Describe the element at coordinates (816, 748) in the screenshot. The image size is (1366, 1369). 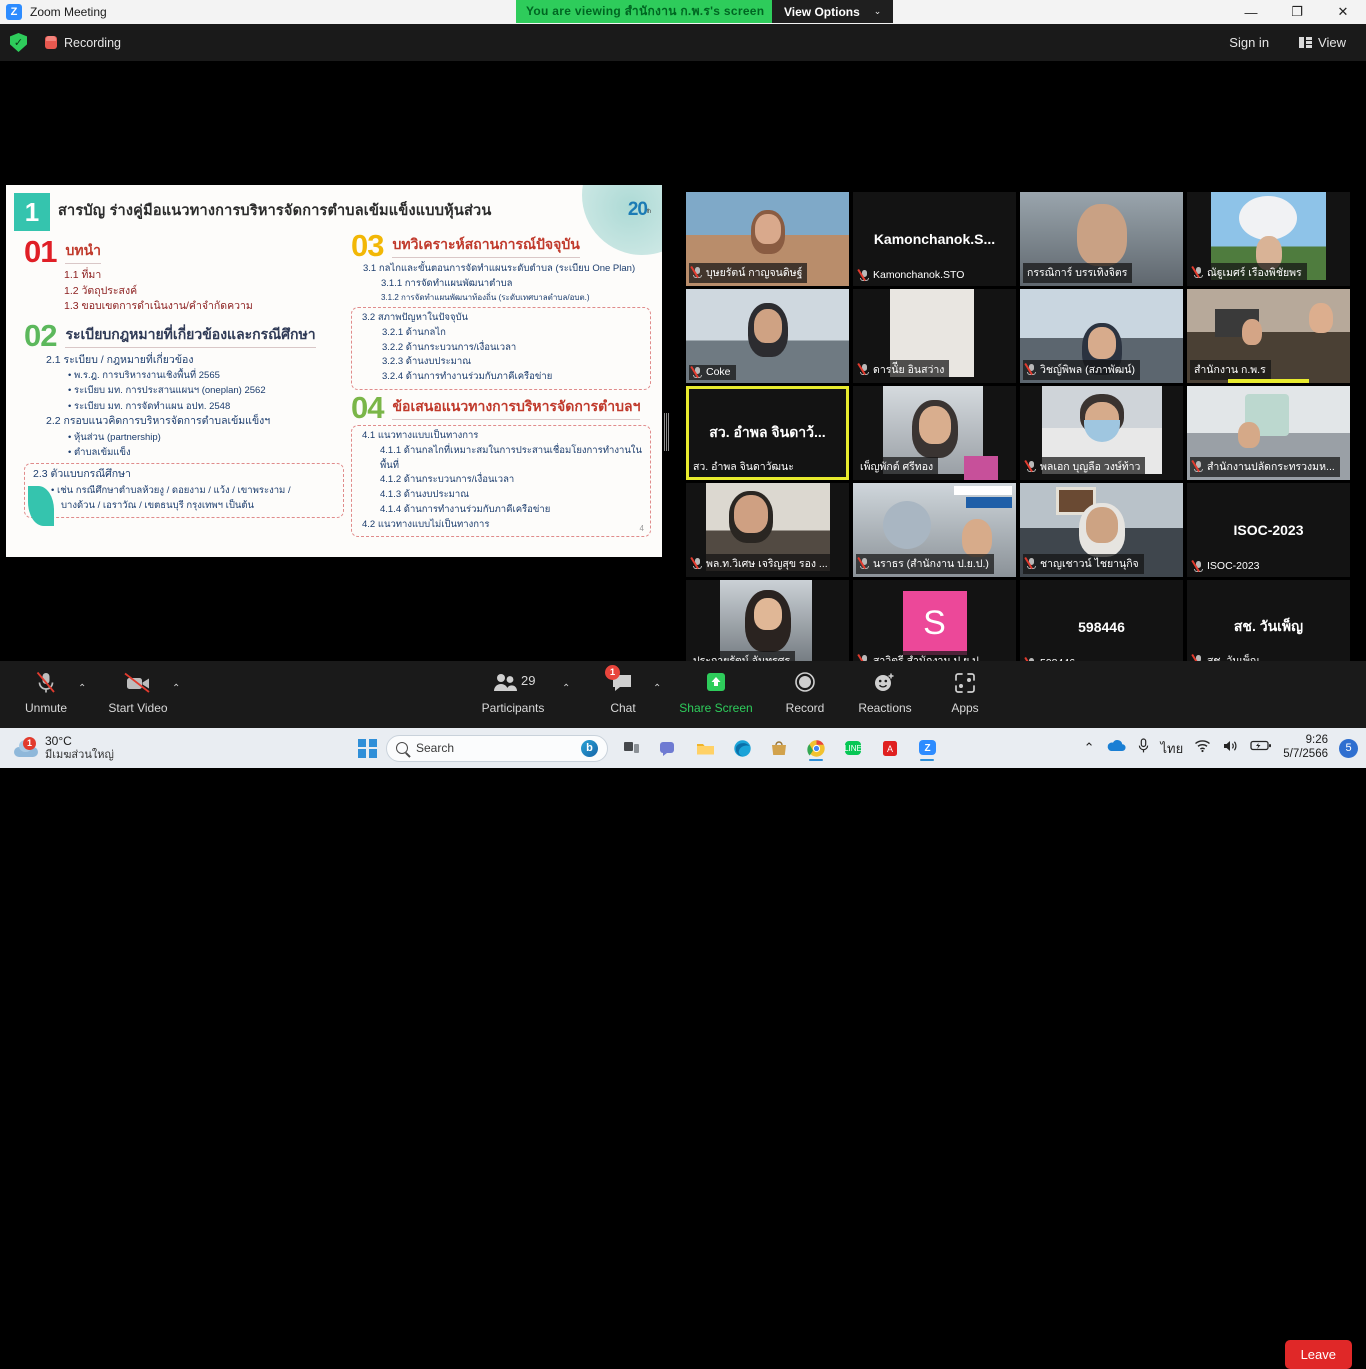
I see `chrome-icon` at that location.